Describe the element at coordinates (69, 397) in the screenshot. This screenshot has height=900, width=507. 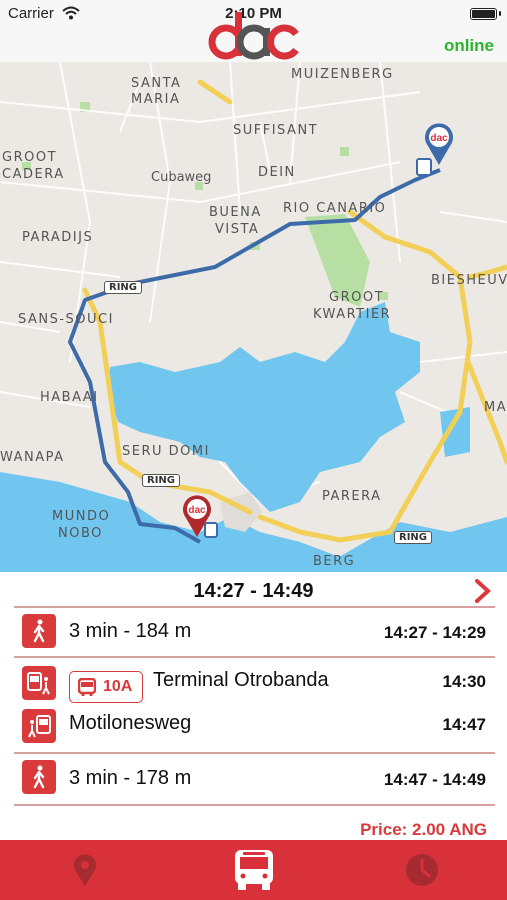
I see `map-label: HABAAI` at that location.